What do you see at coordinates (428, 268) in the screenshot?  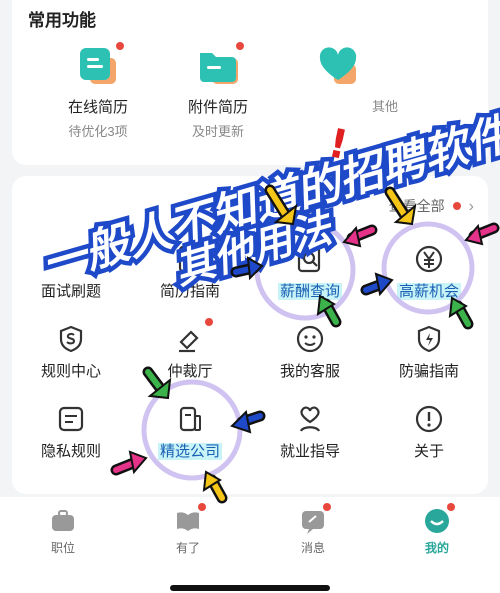 I see `highlight-circle-high-salary` at bounding box center [428, 268].